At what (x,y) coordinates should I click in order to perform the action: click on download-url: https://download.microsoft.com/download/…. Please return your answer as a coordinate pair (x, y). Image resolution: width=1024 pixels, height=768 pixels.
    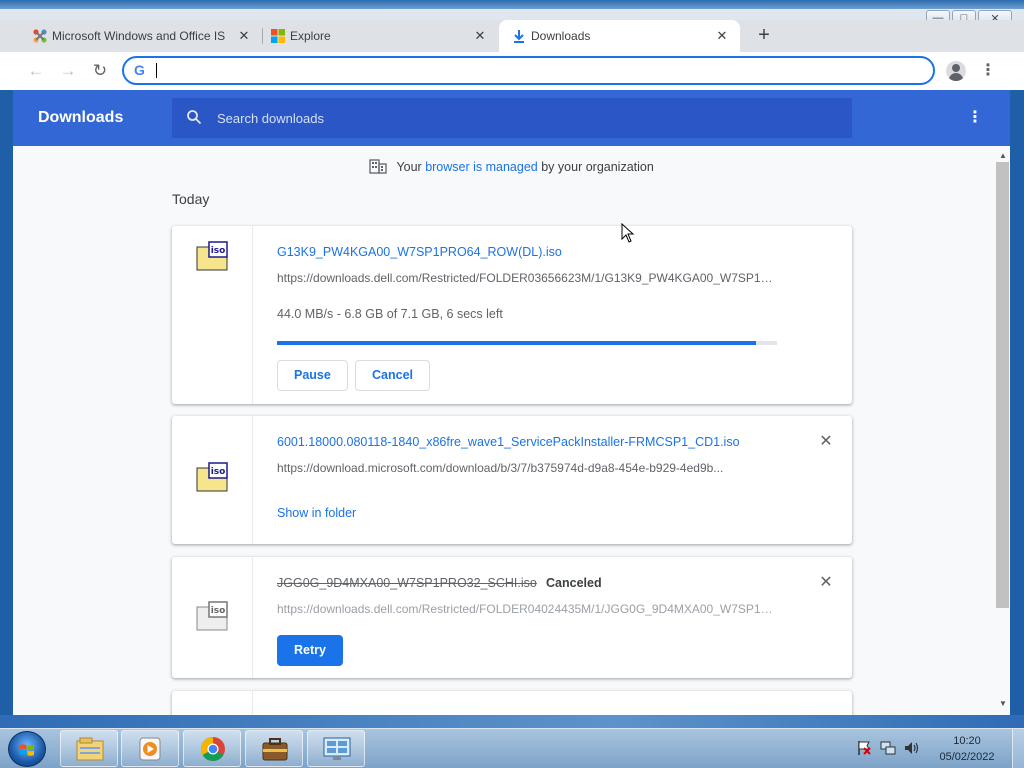
    Looking at the image, I should click on (527, 468).